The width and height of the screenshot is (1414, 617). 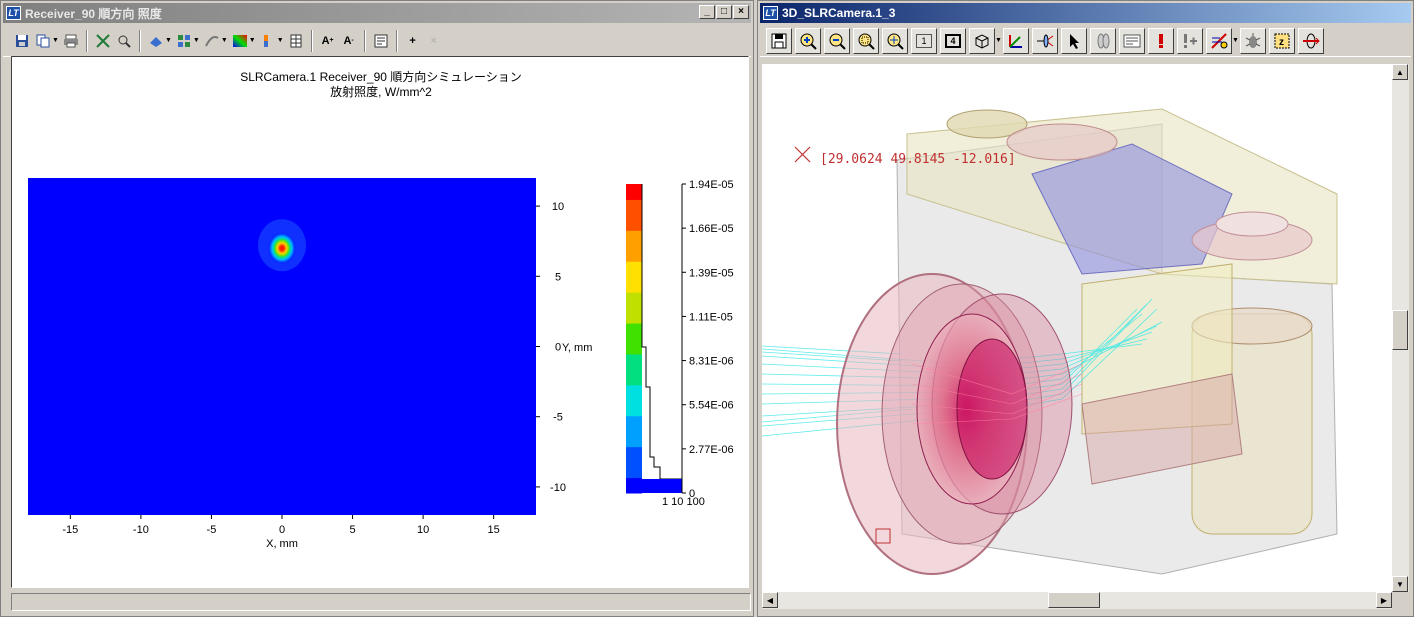 I want to click on properties-icon, so click(x=1131, y=40).